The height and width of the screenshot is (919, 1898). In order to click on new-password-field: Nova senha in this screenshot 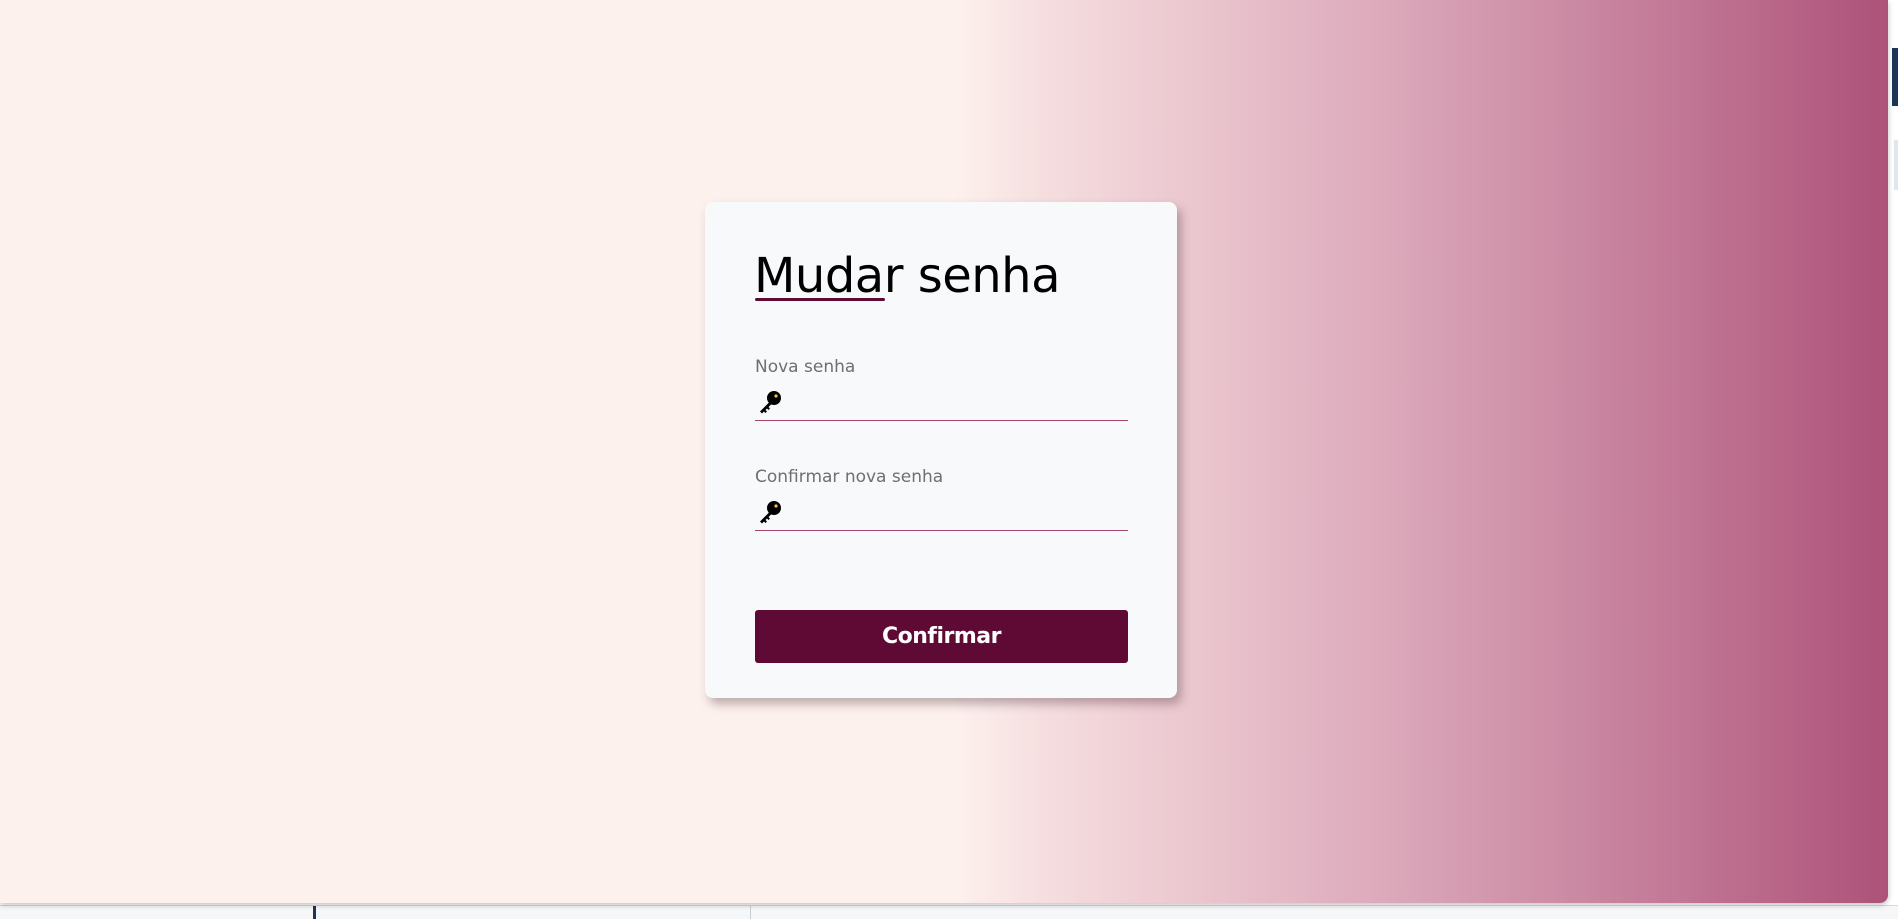, I will do `click(941, 388)`.